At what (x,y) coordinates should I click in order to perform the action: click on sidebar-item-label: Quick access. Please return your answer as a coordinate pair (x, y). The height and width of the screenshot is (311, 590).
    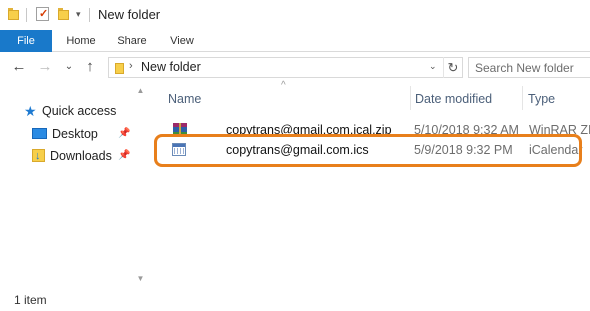
    Looking at the image, I should click on (79, 111).